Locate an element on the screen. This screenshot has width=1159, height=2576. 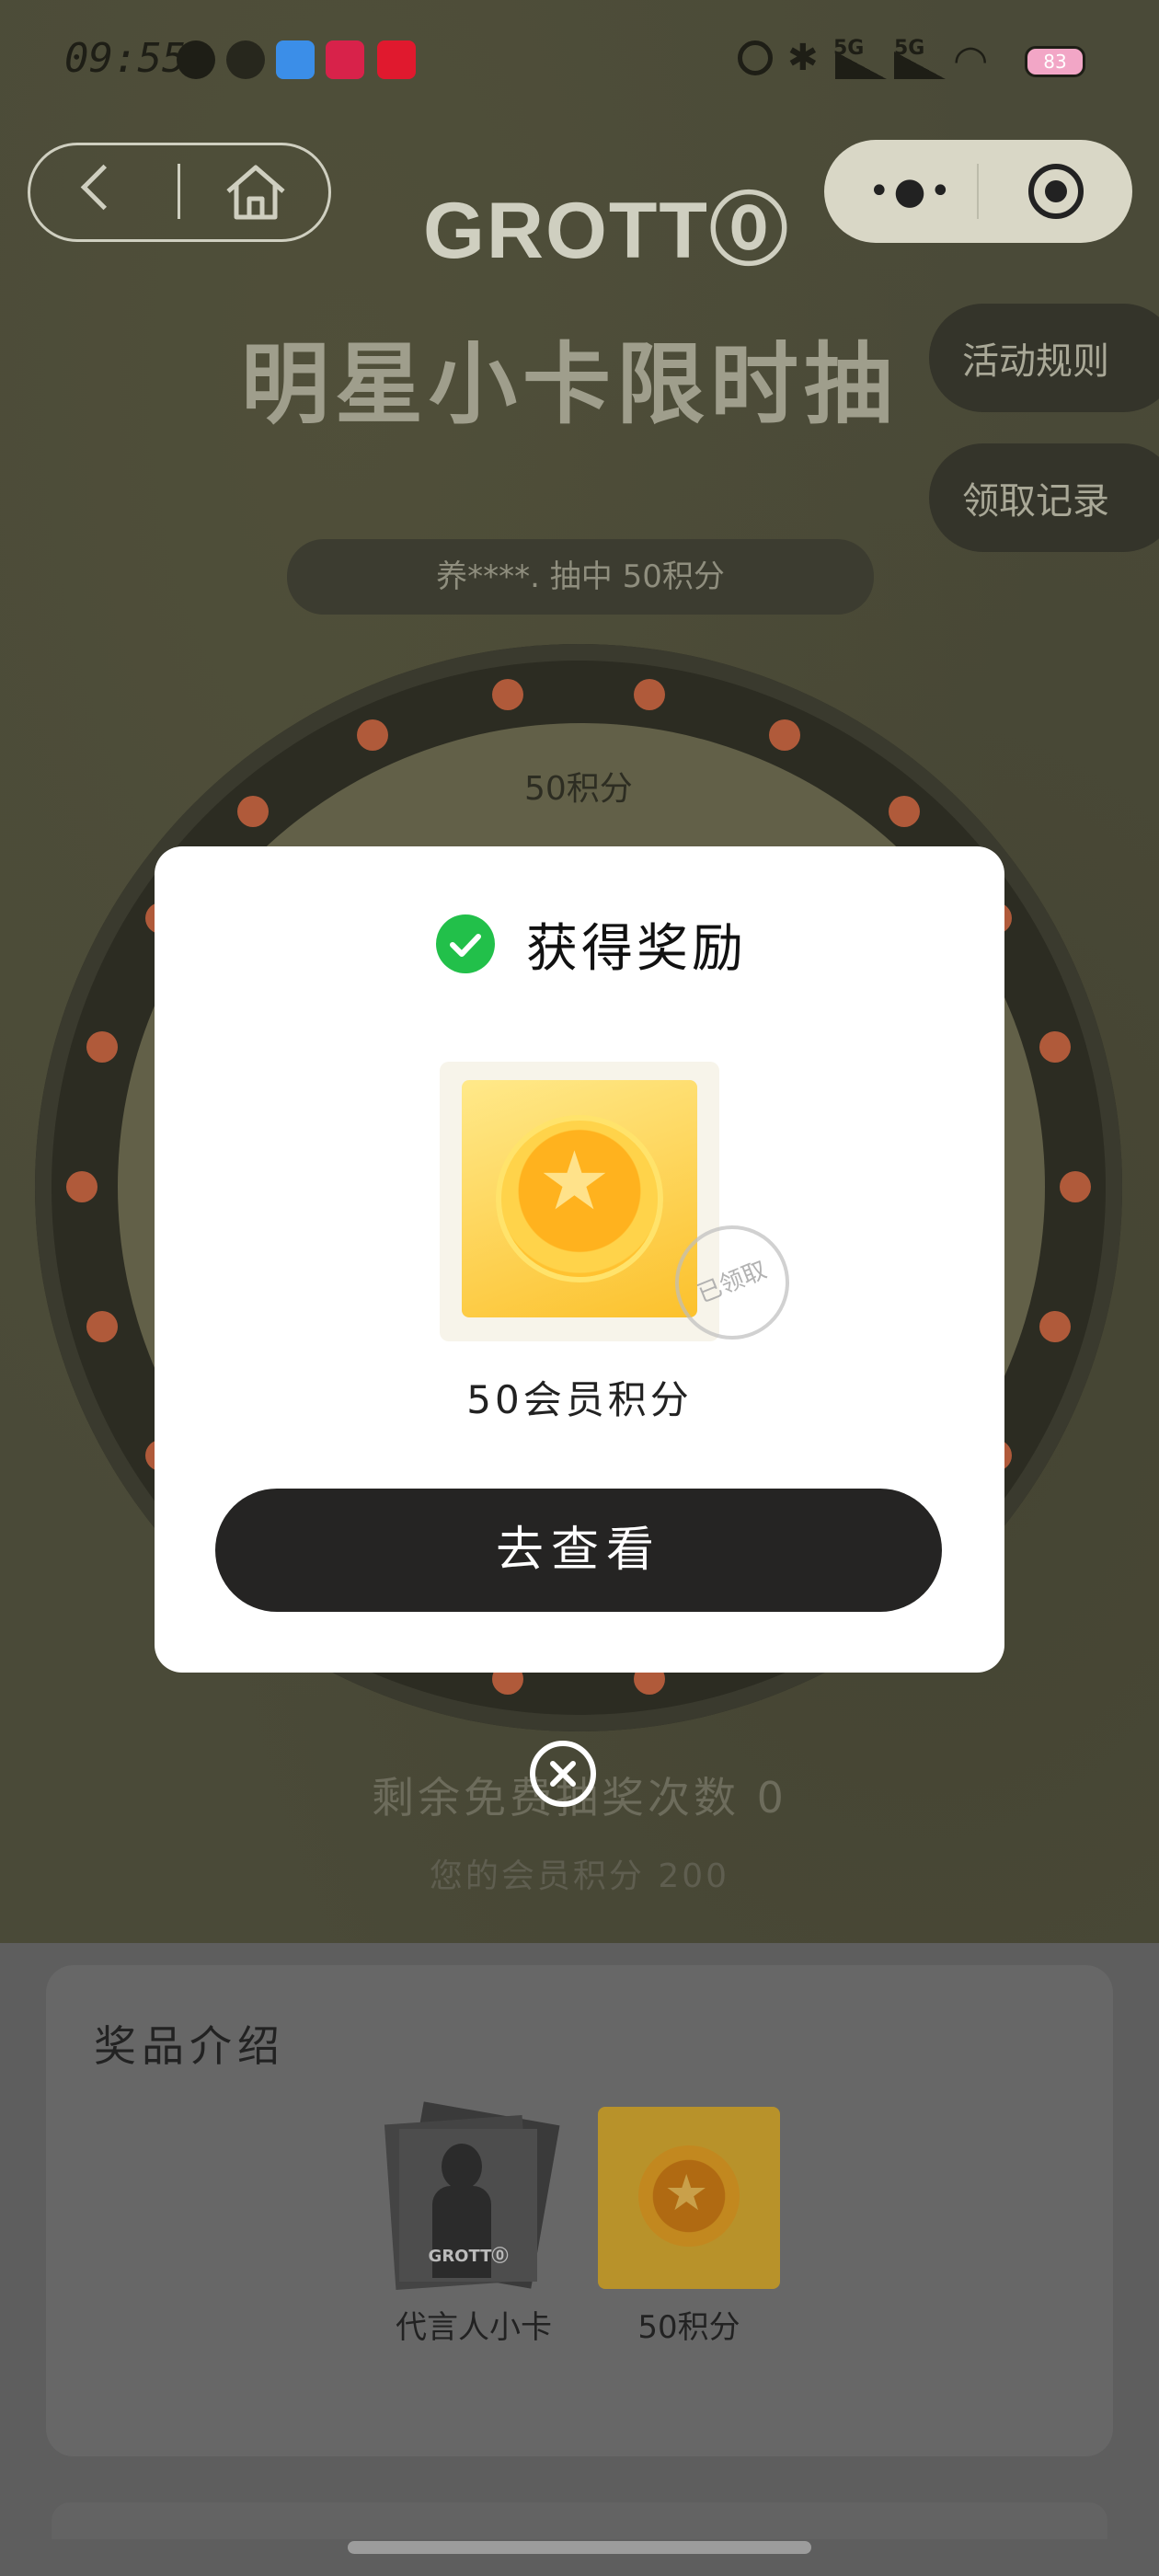
prize-label-points: 50积分 is located at coordinates (688, 2327).